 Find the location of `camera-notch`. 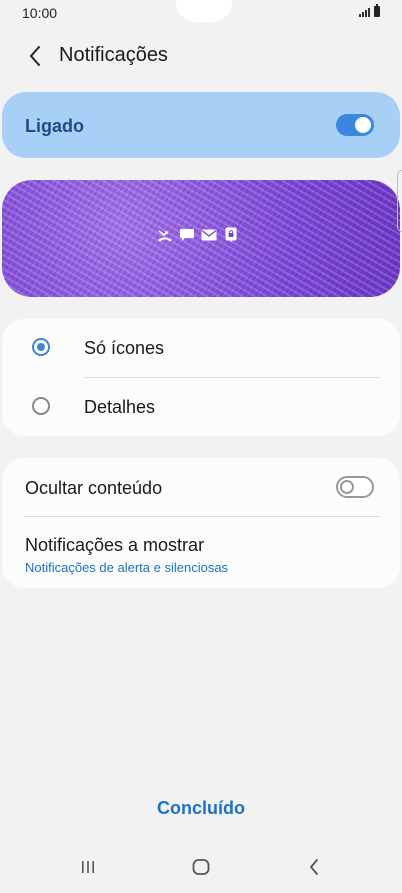

camera-notch is located at coordinates (204, 11).